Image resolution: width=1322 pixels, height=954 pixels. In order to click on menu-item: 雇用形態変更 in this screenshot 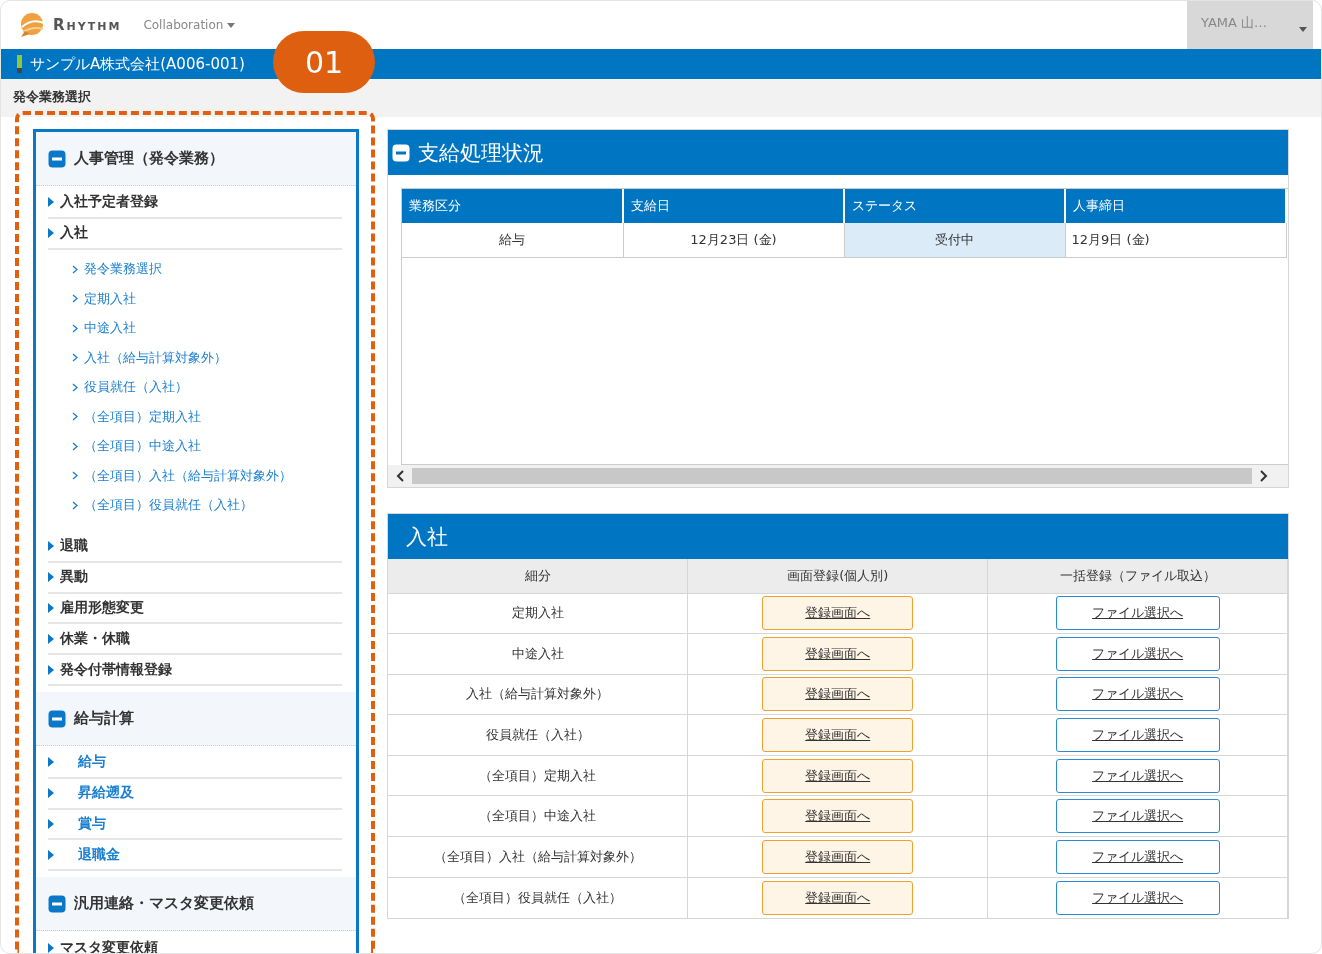, I will do `click(195, 609)`.